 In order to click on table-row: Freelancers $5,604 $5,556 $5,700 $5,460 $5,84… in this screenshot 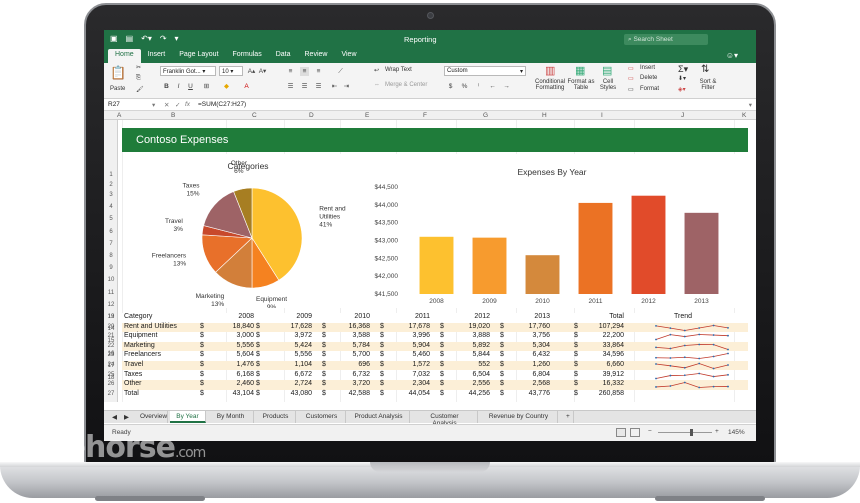, I will do `click(435, 356)`.